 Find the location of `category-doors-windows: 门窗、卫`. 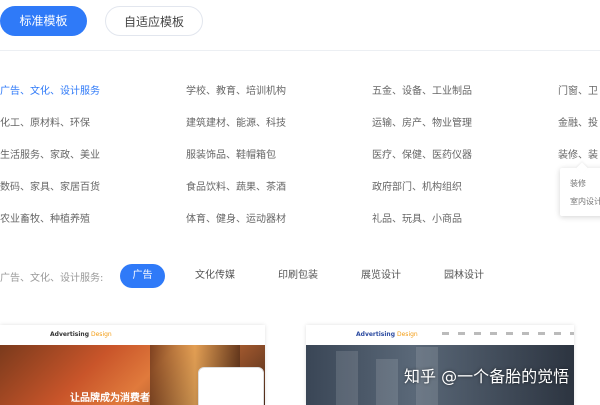

category-doors-windows: 门窗、卫 is located at coordinates (578, 89).